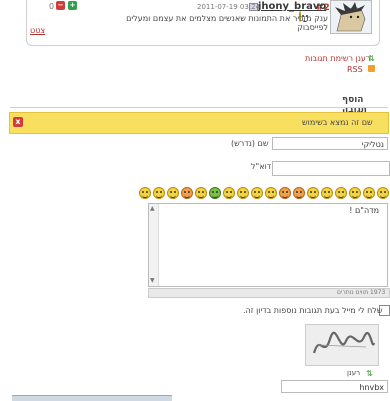 The width and height of the screenshot is (390, 401). What do you see at coordinates (173, 193) in the screenshot?
I see `smiley-sleep-icon` at bounding box center [173, 193].